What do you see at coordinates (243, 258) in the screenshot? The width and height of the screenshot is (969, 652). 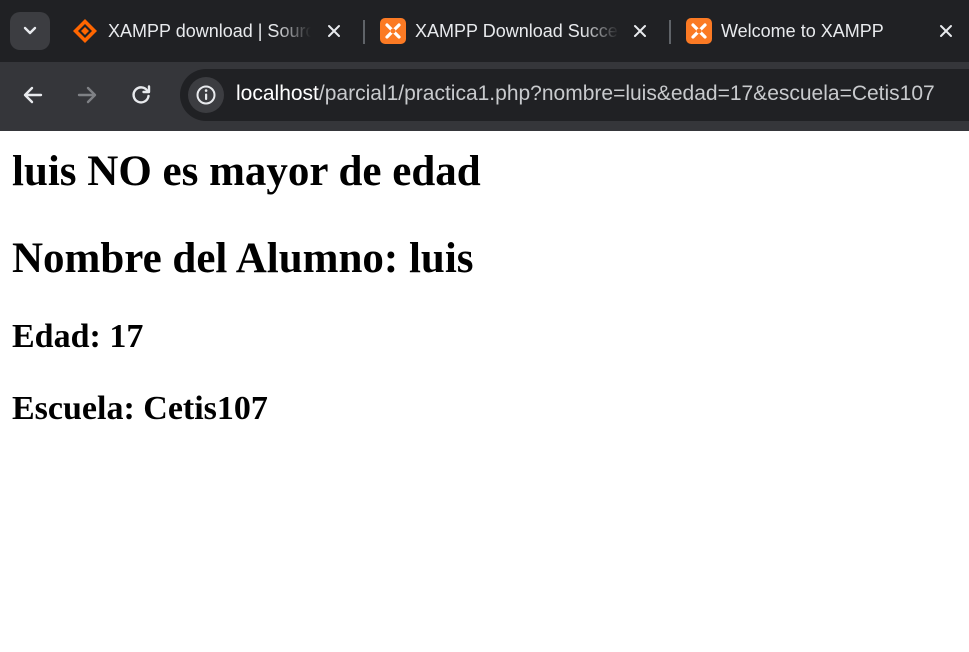 I see `student-name-heading: Nombre del Alumno: luis` at bounding box center [243, 258].